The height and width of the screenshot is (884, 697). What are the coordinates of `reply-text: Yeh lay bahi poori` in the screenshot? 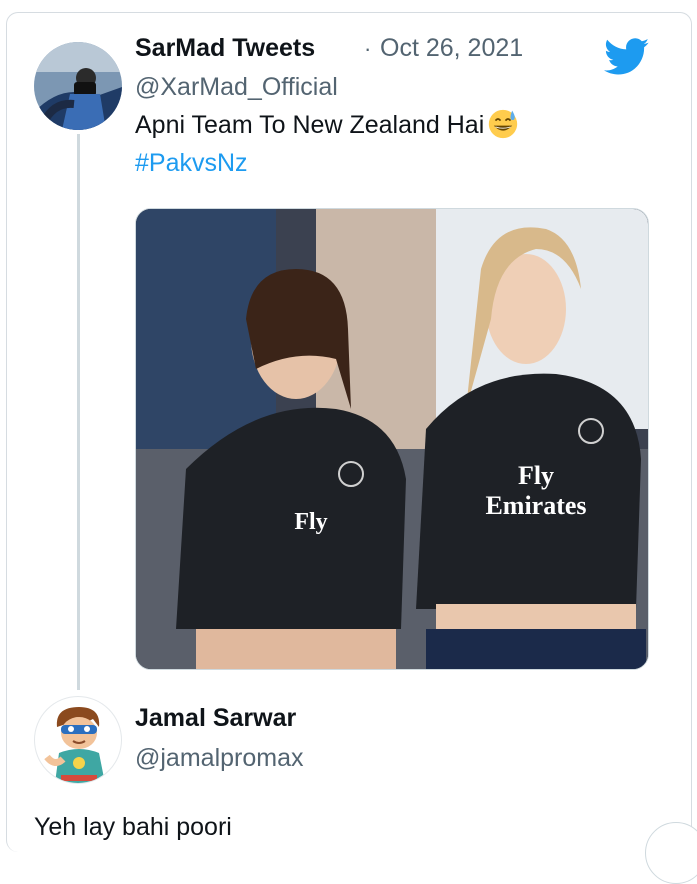 It's located at (133, 827).